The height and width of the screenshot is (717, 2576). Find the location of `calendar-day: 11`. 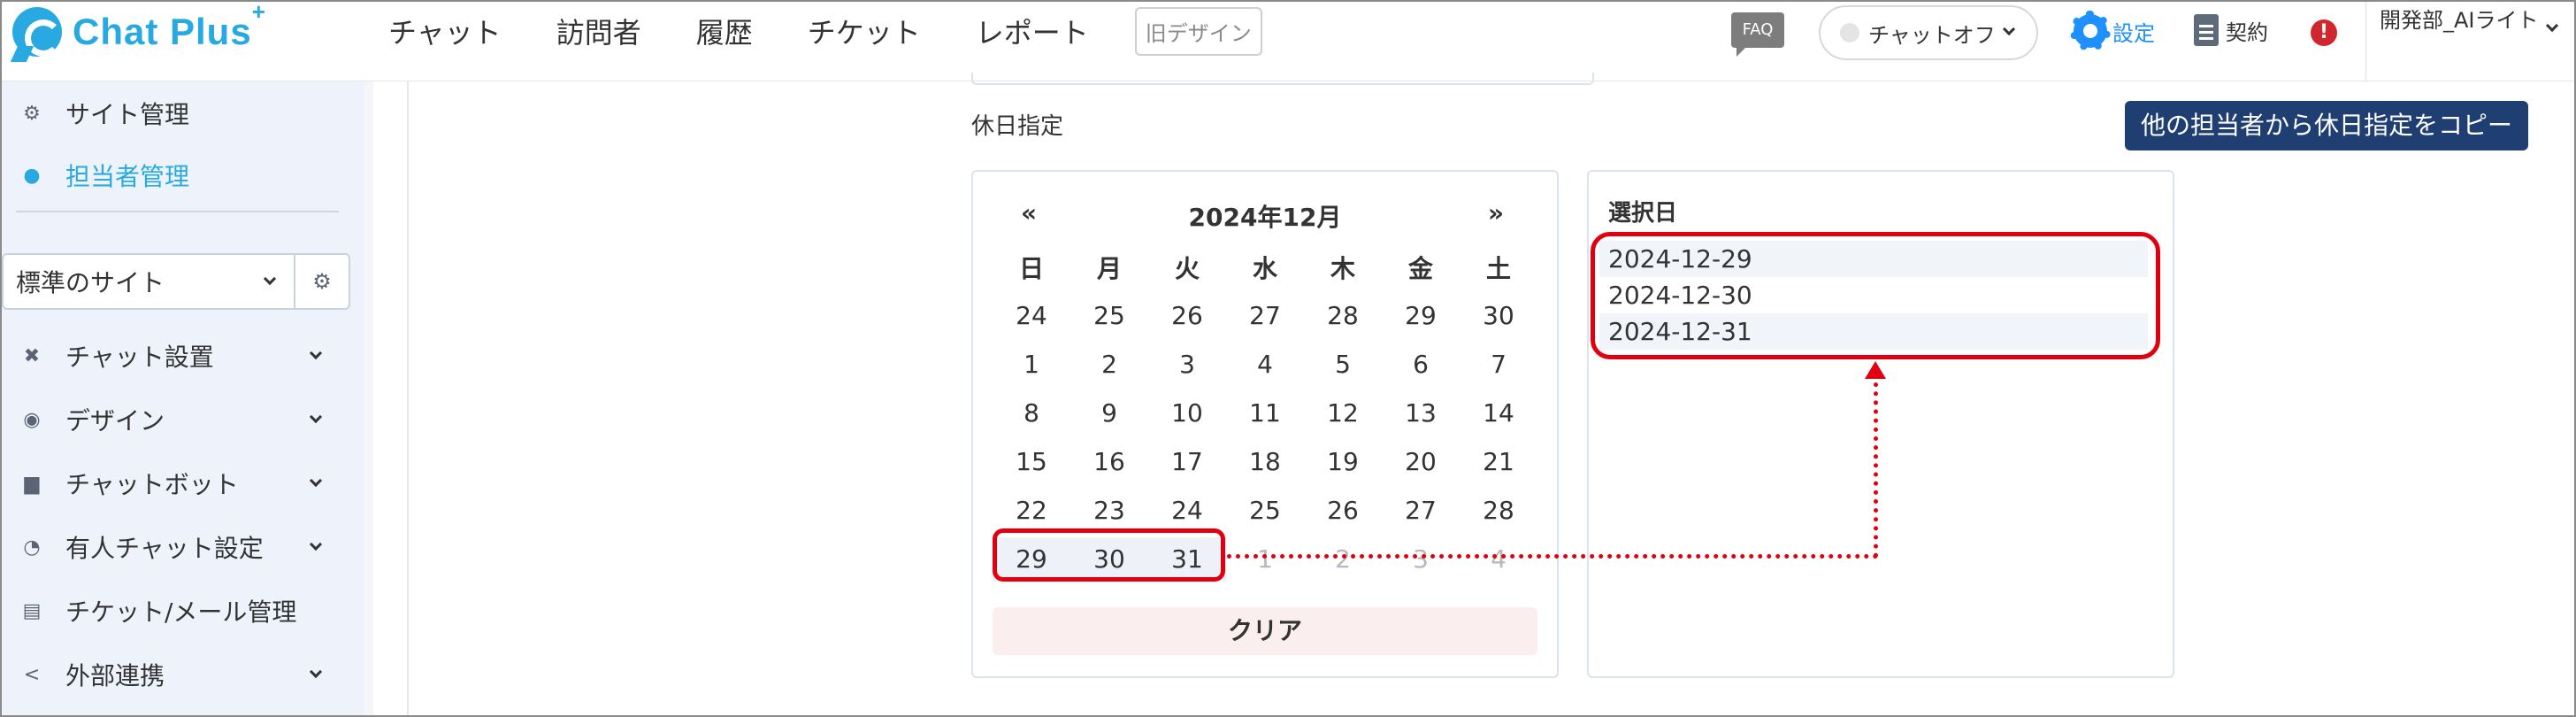

calendar-day: 11 is located at coordinates (1265, 413).